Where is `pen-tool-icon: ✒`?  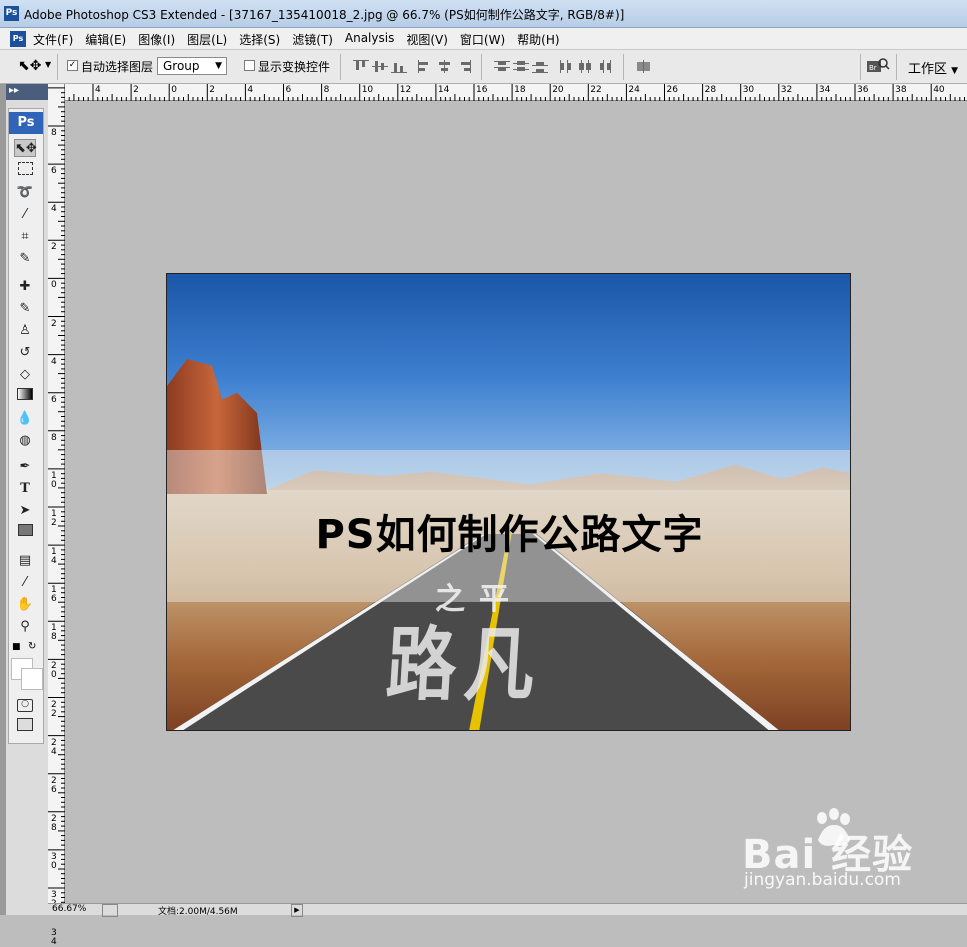
pen-tool-icon: ✒ is located at coordinates (25, 467).